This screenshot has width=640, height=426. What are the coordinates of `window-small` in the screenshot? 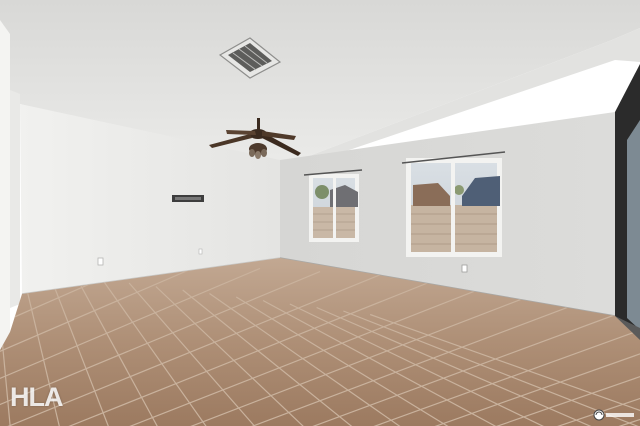 It's located at (334, 208).